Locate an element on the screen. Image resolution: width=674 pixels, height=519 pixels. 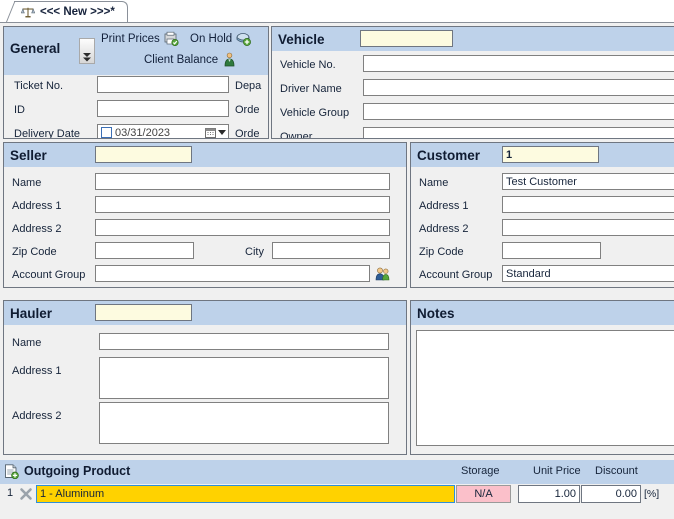
vehicle-group-input is located at coordinates (518, 111).